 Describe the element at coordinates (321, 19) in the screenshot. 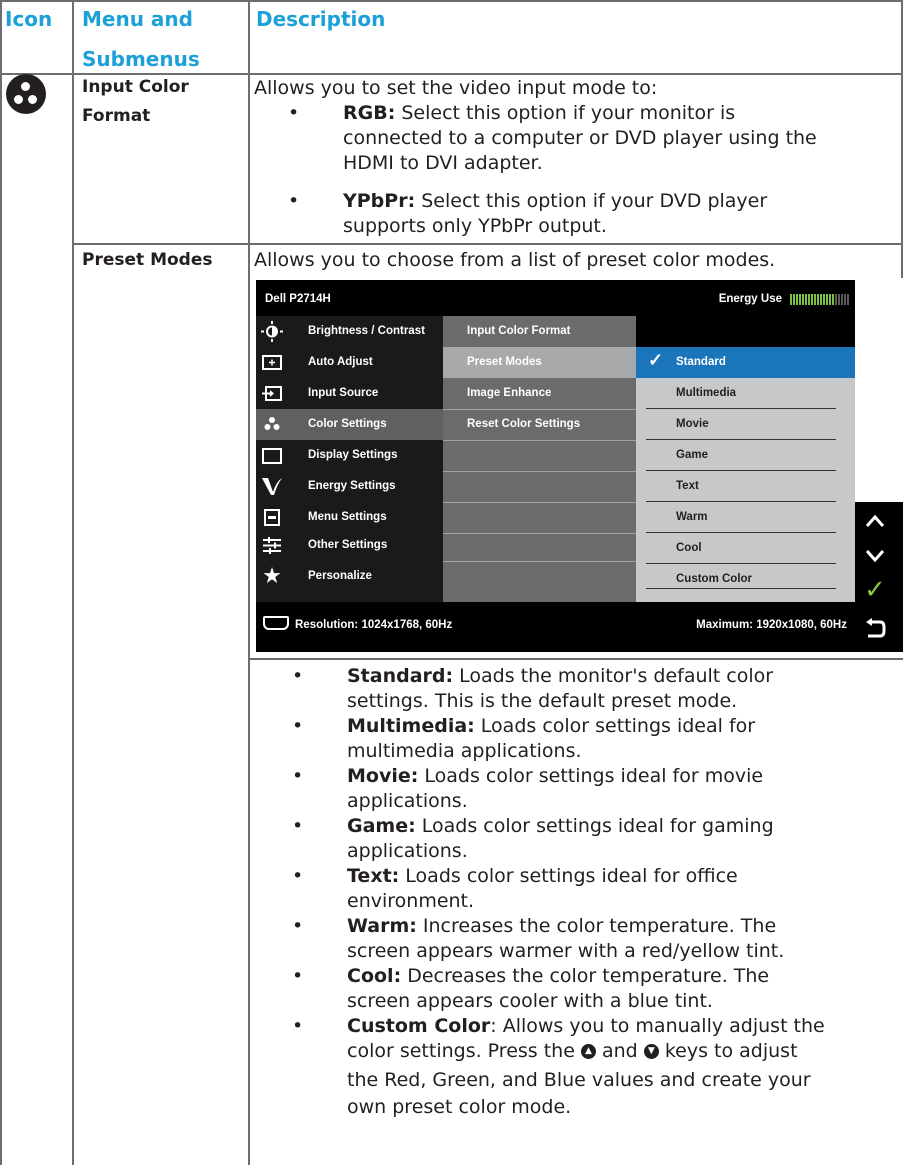

I see `header-description: Description` at that location.